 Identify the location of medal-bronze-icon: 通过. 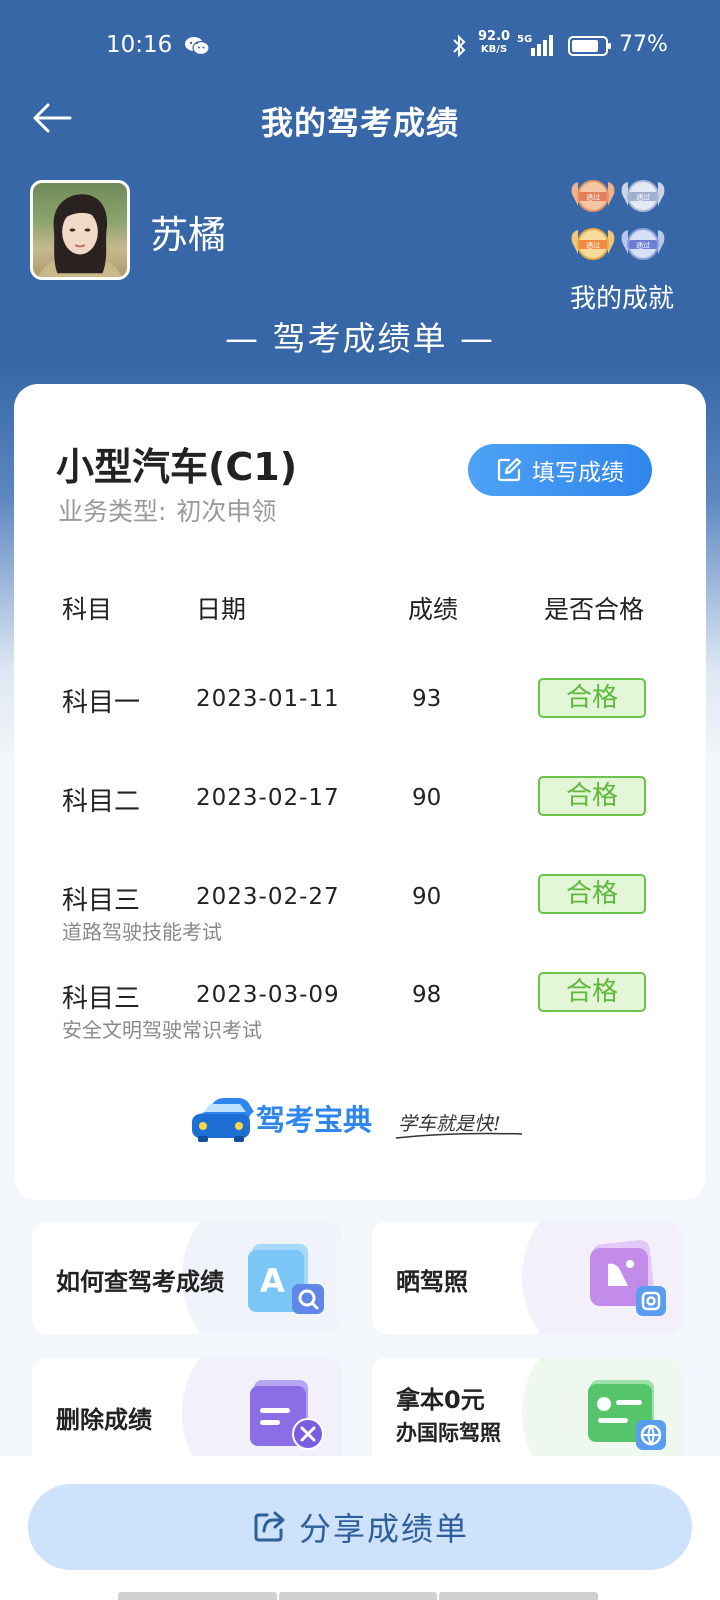
(593, 196).